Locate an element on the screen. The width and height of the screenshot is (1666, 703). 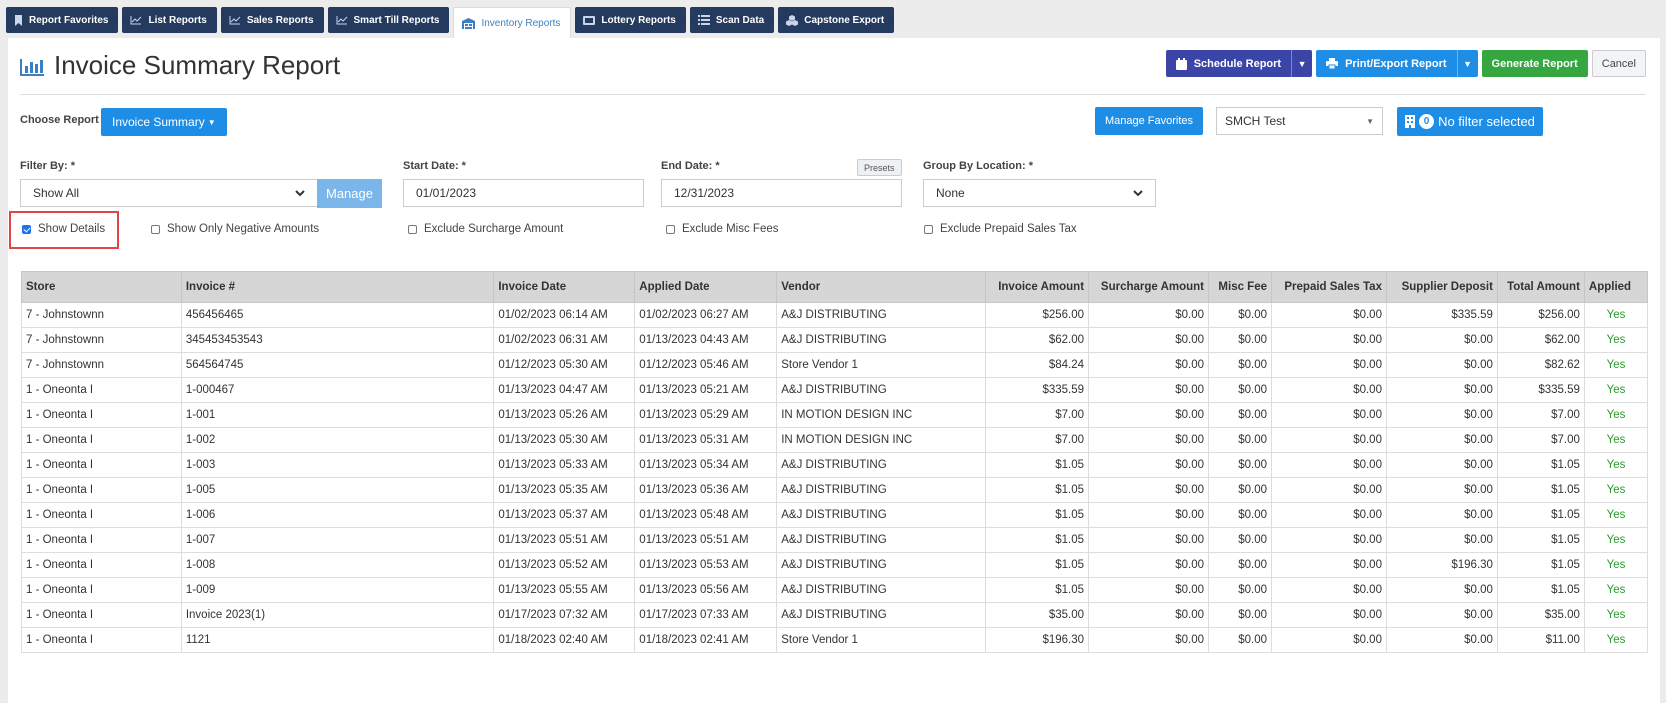
start-date-label: Start Date: * is located at coordinates (434, 166).